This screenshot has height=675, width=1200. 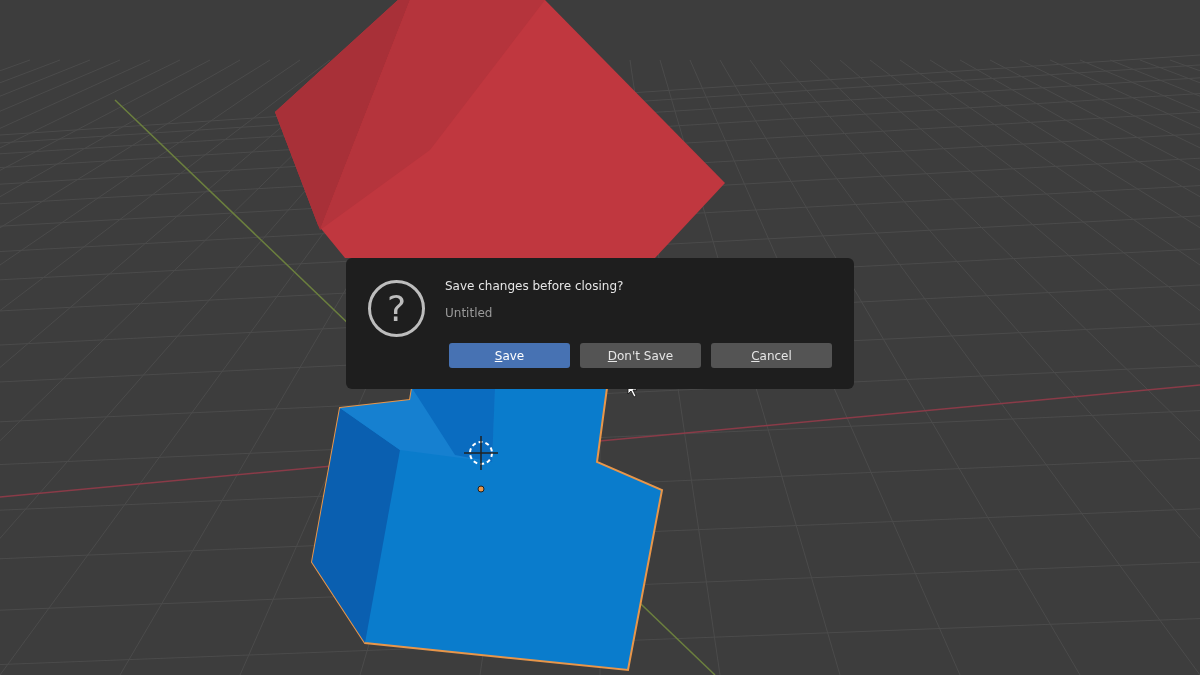 I want to click on dialog-title: Save changes before closing?, so click(x=534, y=286).